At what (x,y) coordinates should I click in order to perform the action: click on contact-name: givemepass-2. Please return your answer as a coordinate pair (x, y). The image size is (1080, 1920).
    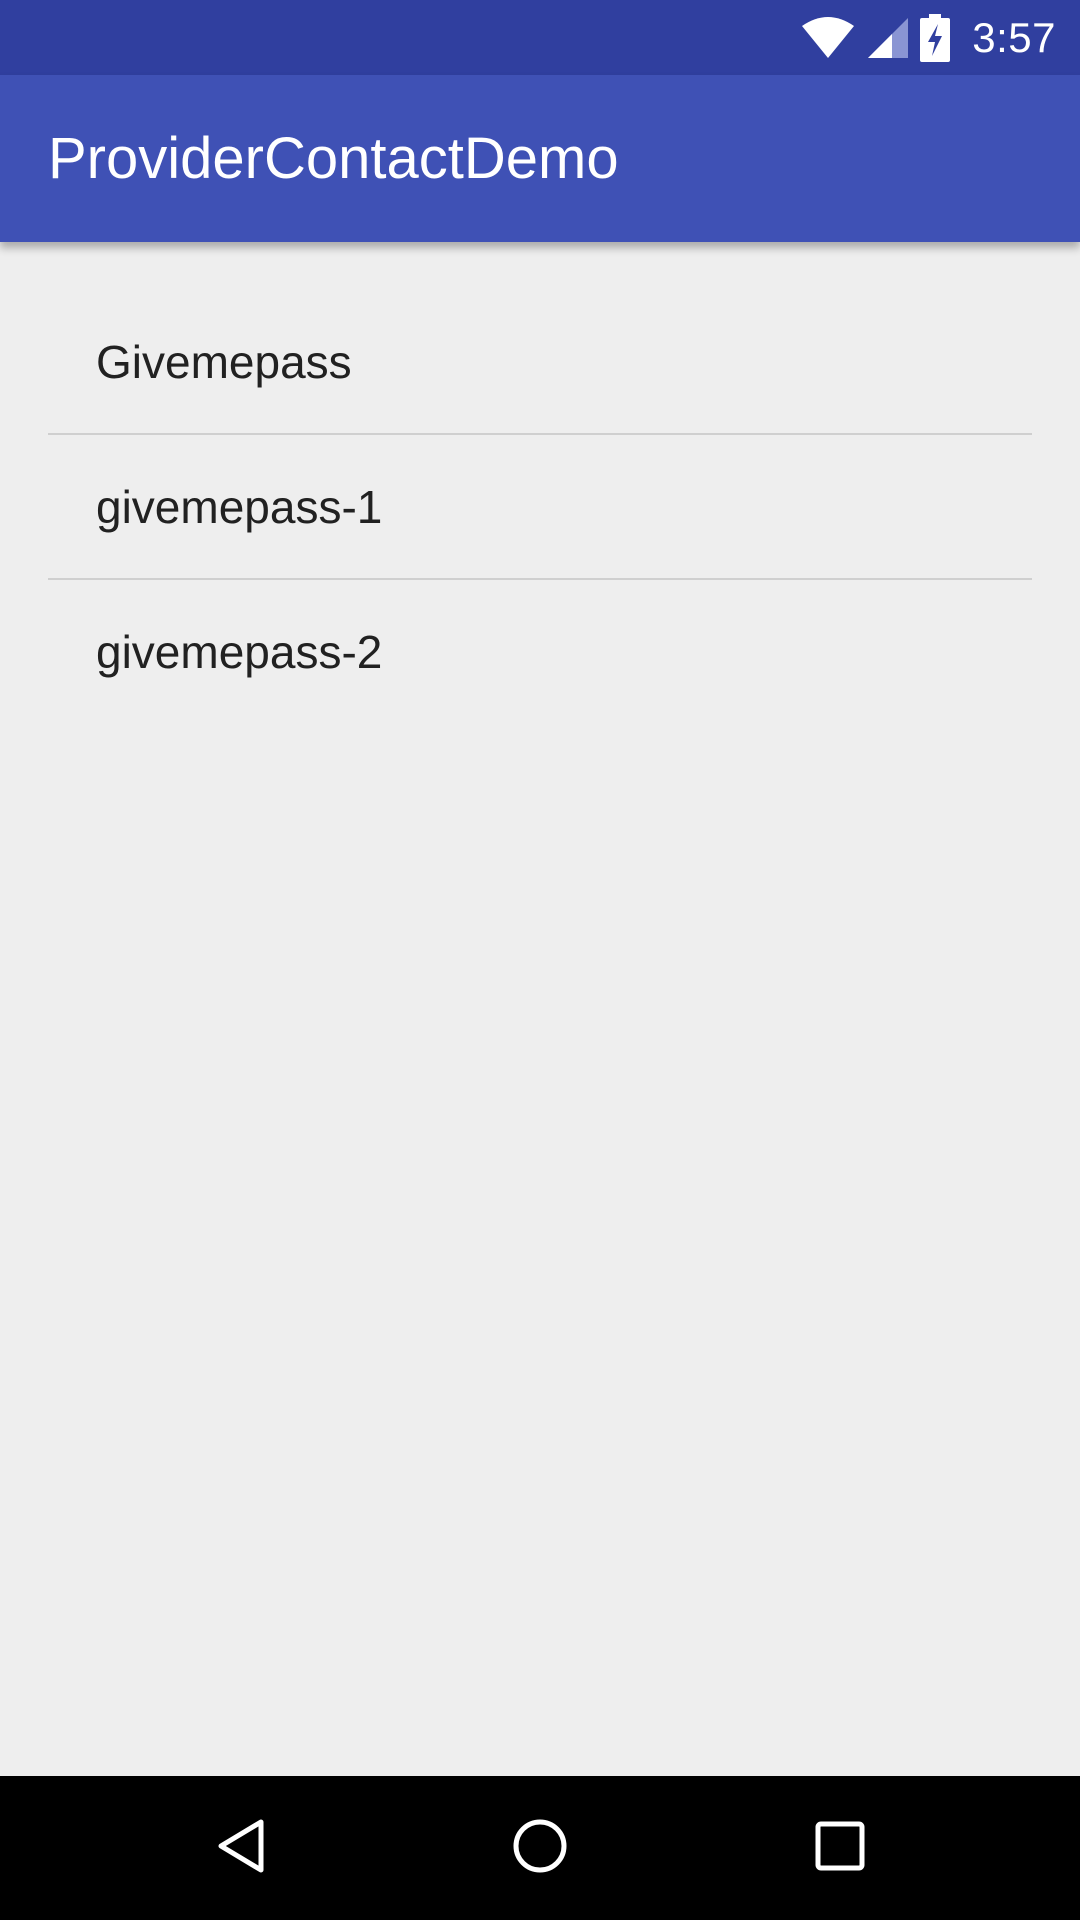
    Looking at the image, I should click on (239, 652).